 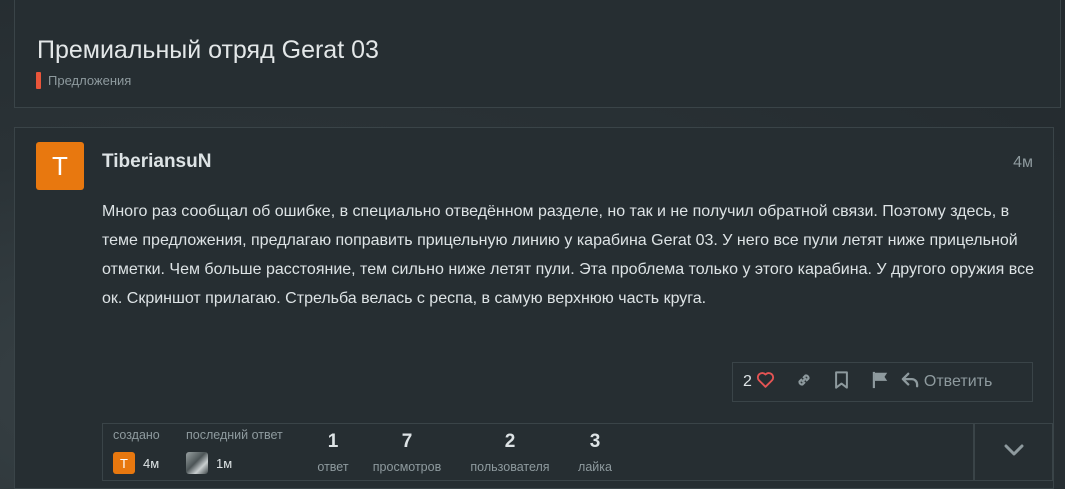 I want to click on stat-replies: 1 ответ, so click(x=333, y=452).